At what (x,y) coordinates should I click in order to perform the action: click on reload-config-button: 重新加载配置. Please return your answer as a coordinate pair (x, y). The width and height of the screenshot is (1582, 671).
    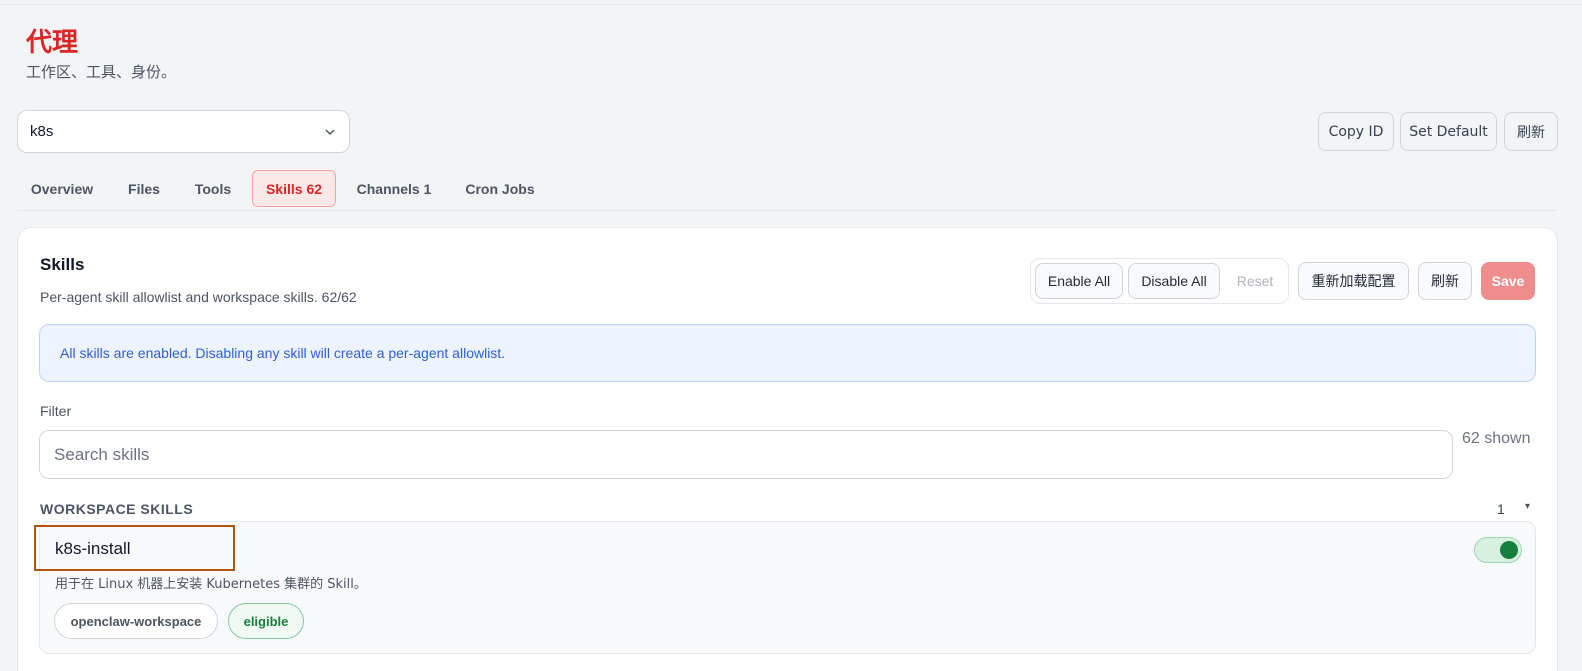
    Looking at the image, I should click on (1353, 281).